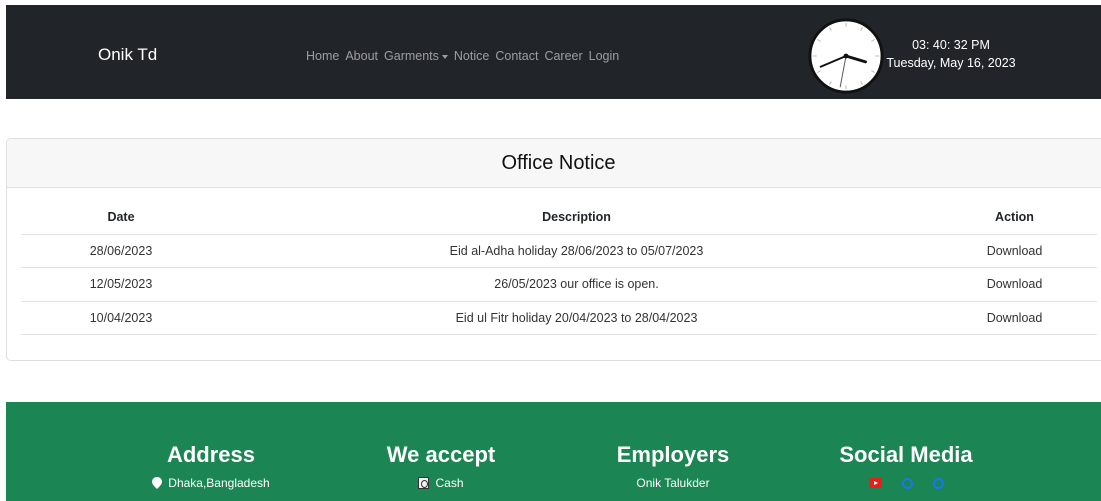  I want to click on nav-about: About, so click(361, 56).